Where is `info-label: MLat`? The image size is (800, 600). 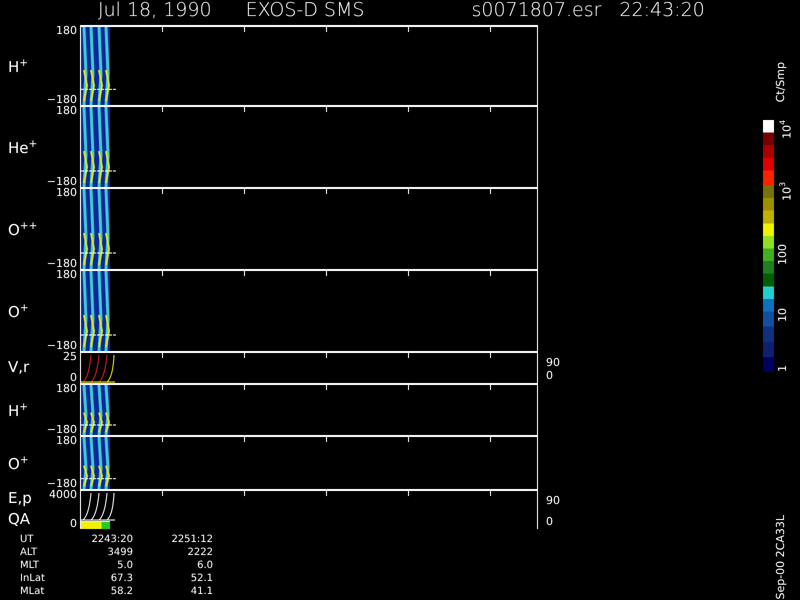 info-label: MLat is located at coordinates (33, 591).